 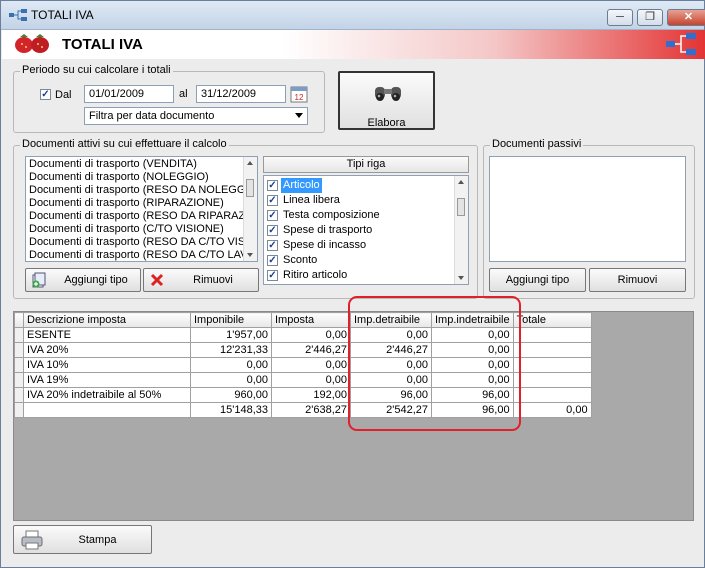 I want to click on rimuovi-passivi-label: Rimuovi, so click(x=637, y=280).